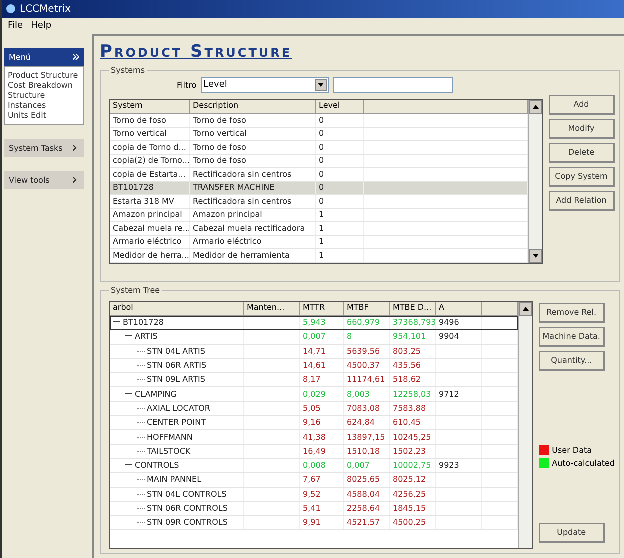  Describe the element at coordinates (319, 215) in the screenshot. I see `system-row: Amazon principal Amazon principal 1` at that location.